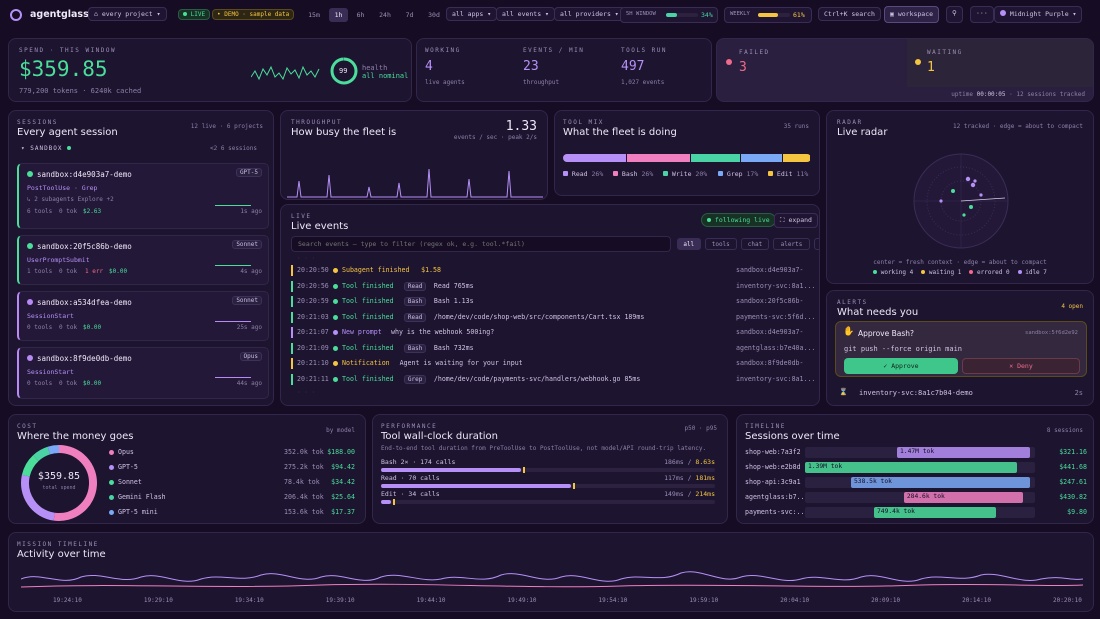 Image resolution: width=1100 pixels, height=619 pixels. Describe the element at coordinates (111, 467) in the screenshot. I see `model-color-icon` at that location.